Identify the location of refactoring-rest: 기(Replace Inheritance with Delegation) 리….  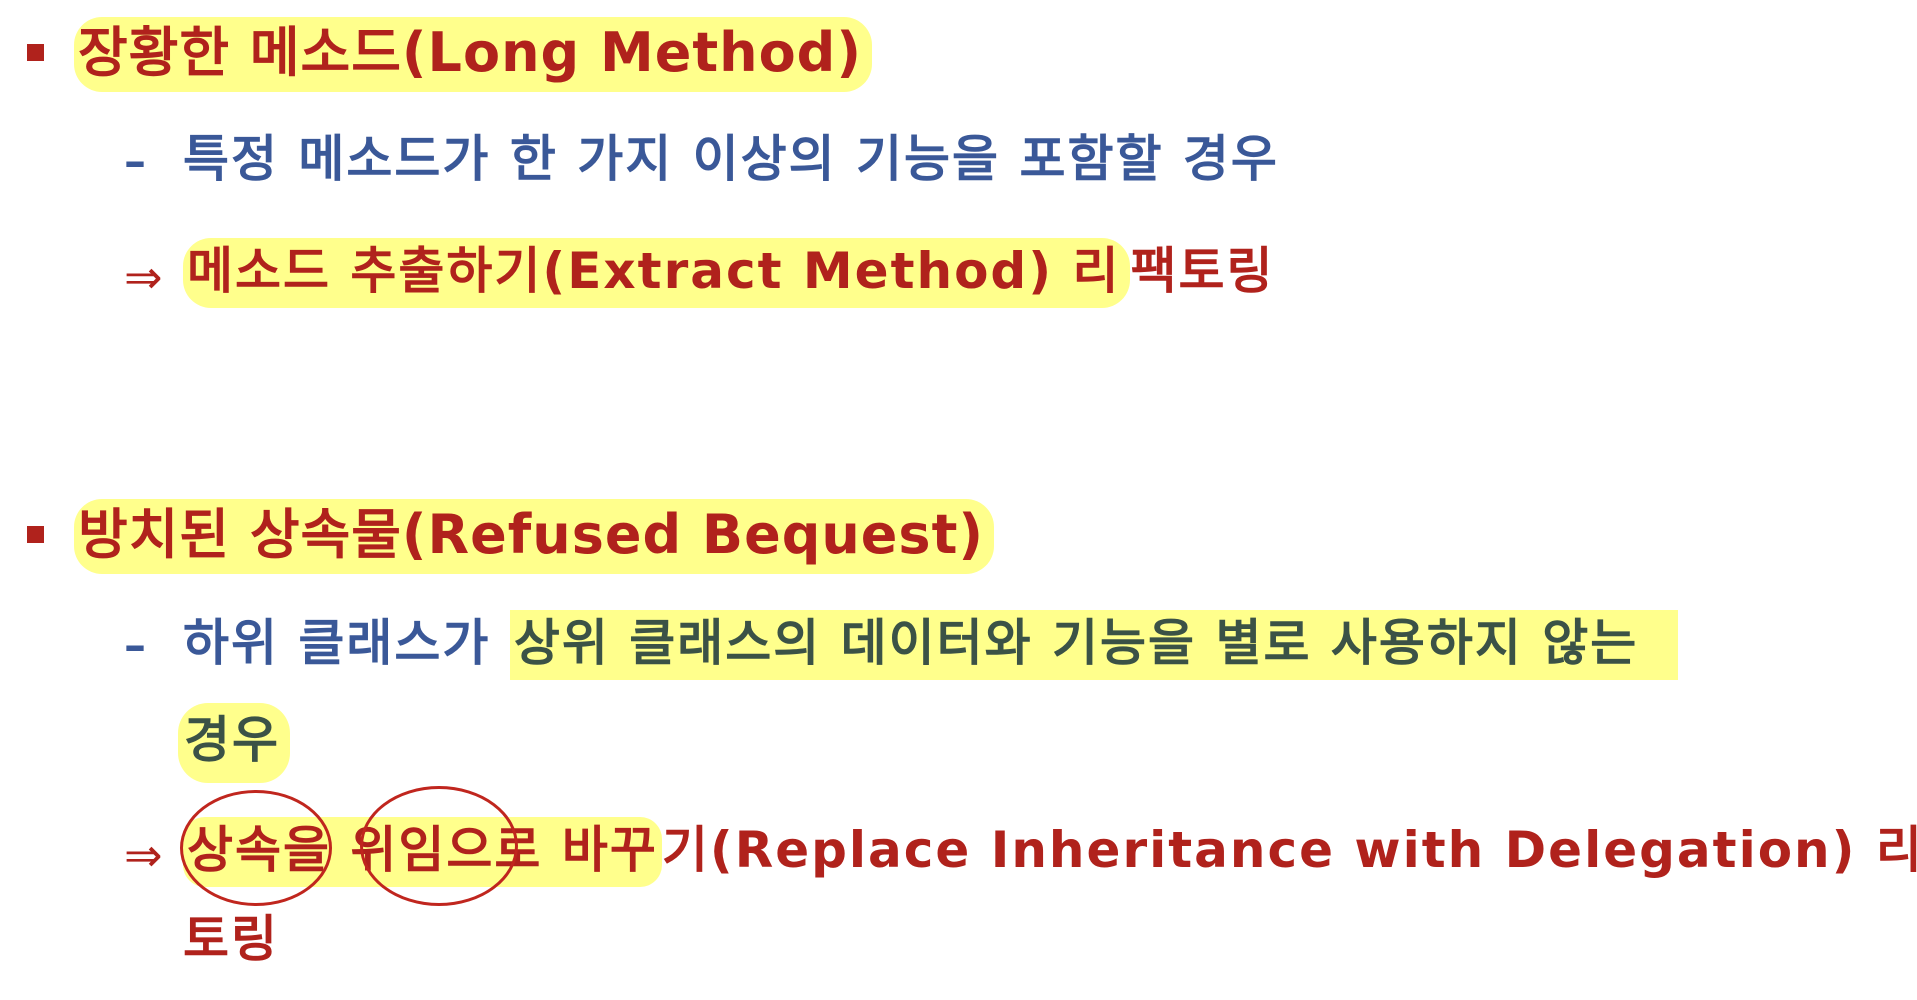
(1289, 850).